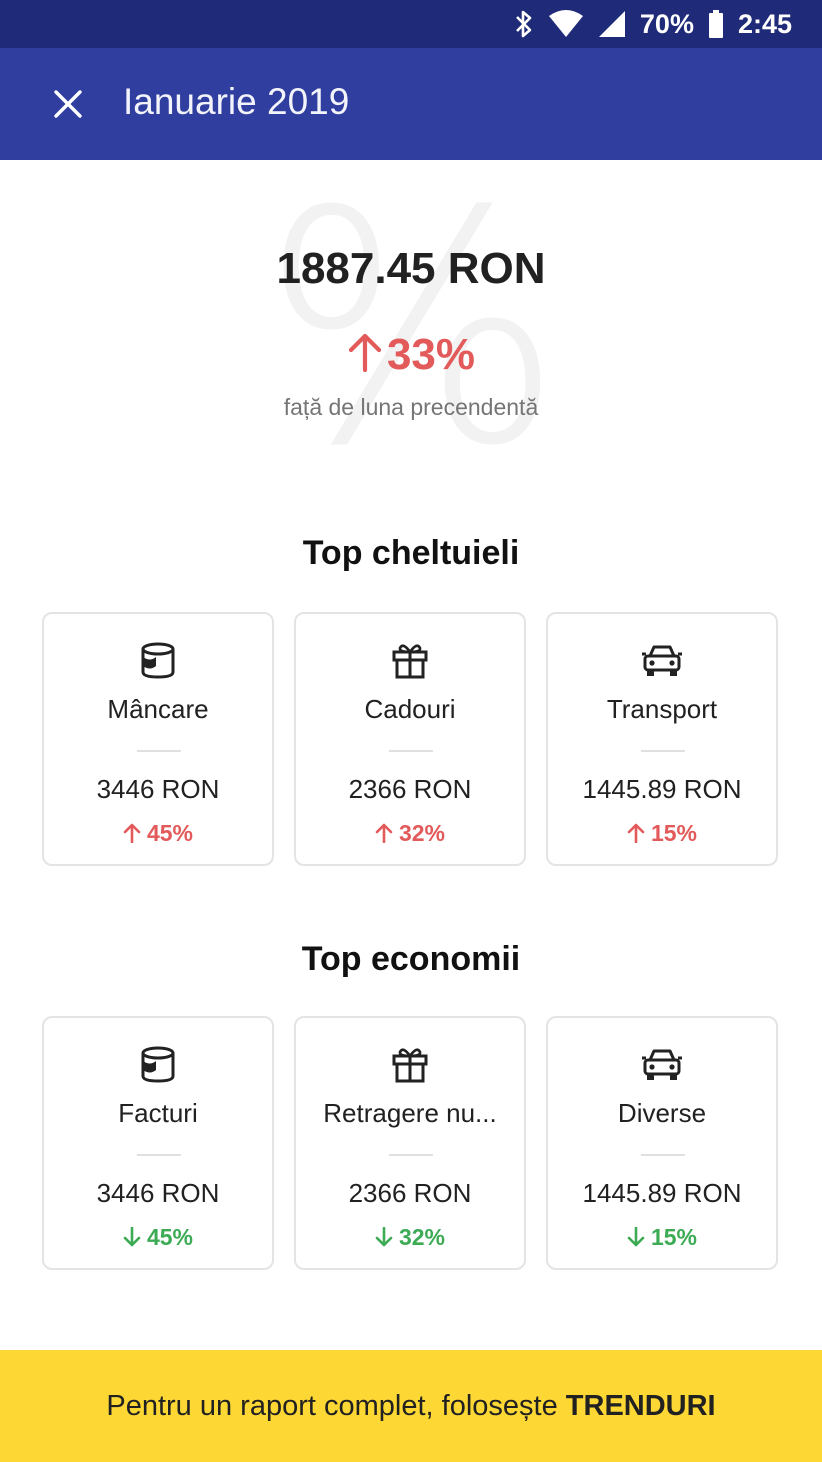 The height and width of the screenshot is (1462, 822). Describe the element at coordinates (411, 959) in the screenshot. I see `top-savings-title: Top economii` at that location.